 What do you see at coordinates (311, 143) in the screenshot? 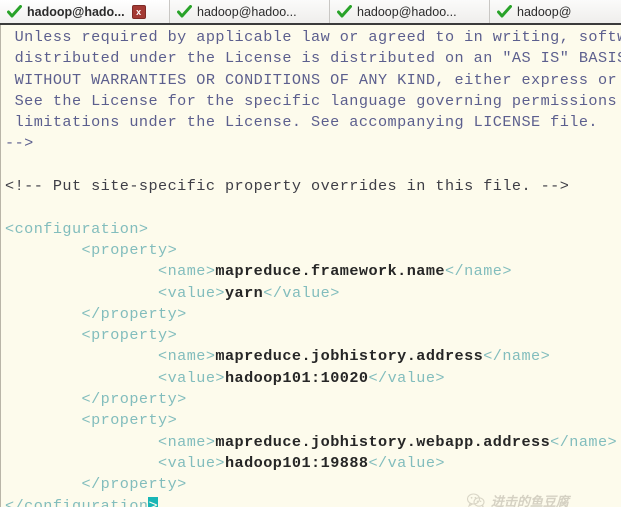
I see `code-line: -->` at bounding box center [311, 143].